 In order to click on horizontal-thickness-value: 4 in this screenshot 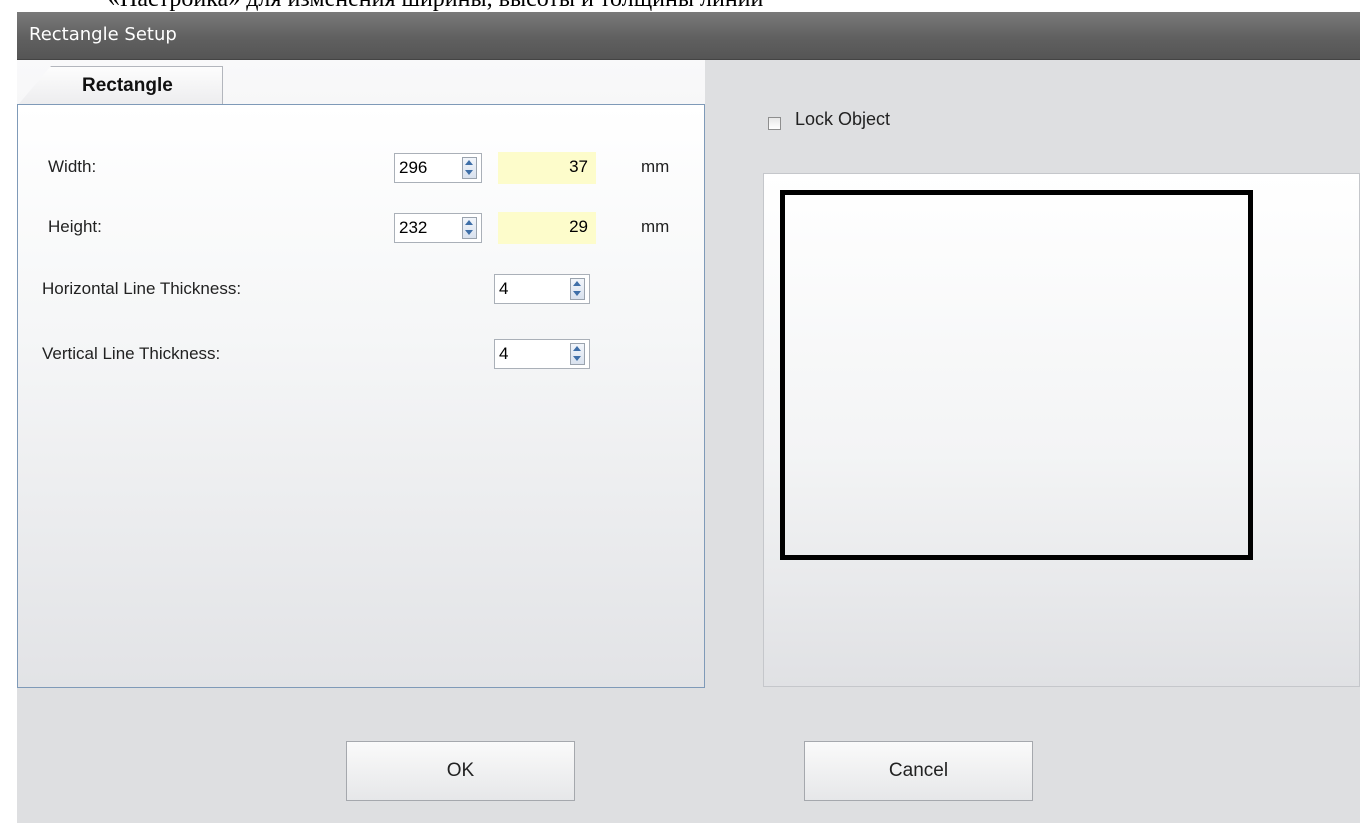, I will do `click(504, 288)`.